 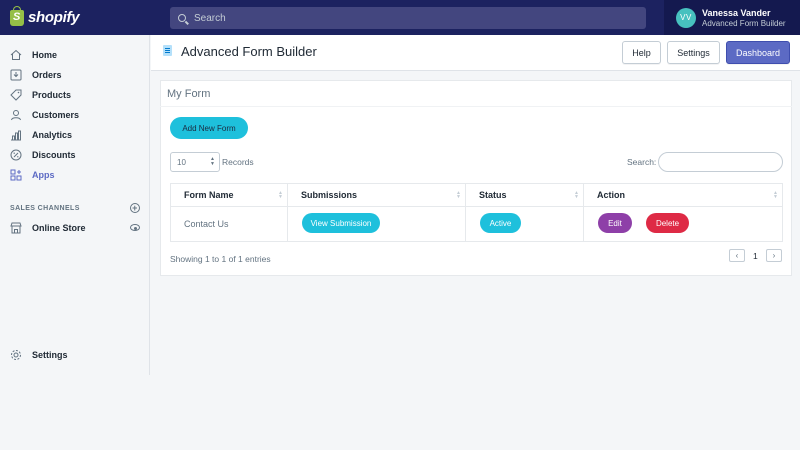 What do you see at coordinates (17, 15) in the screenshot?
I see `shopify-bag-icon` at bounding box center [17, 15].